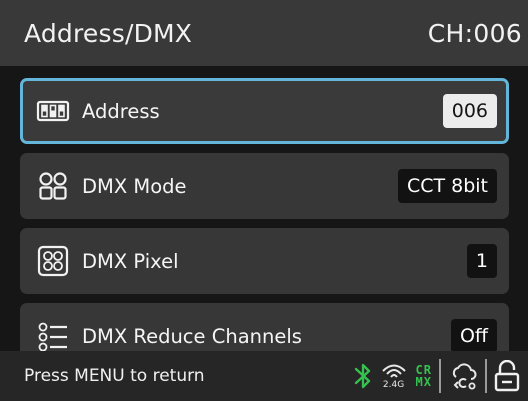 The height and width of the screenshot is (401, 528). What do you see at coordinates (463, 376) in the screenshot?
I see `cloud-sync-icon` at bounding box center [463, 376].